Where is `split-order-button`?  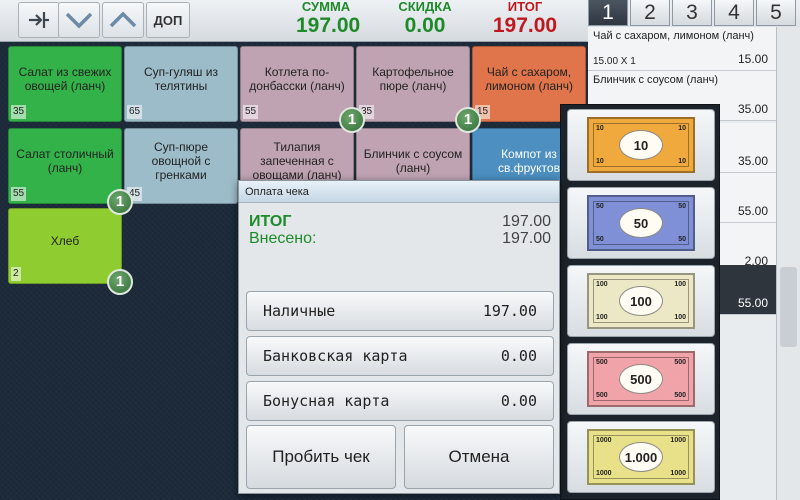 split-order-button is located at coordinates (39, 20).